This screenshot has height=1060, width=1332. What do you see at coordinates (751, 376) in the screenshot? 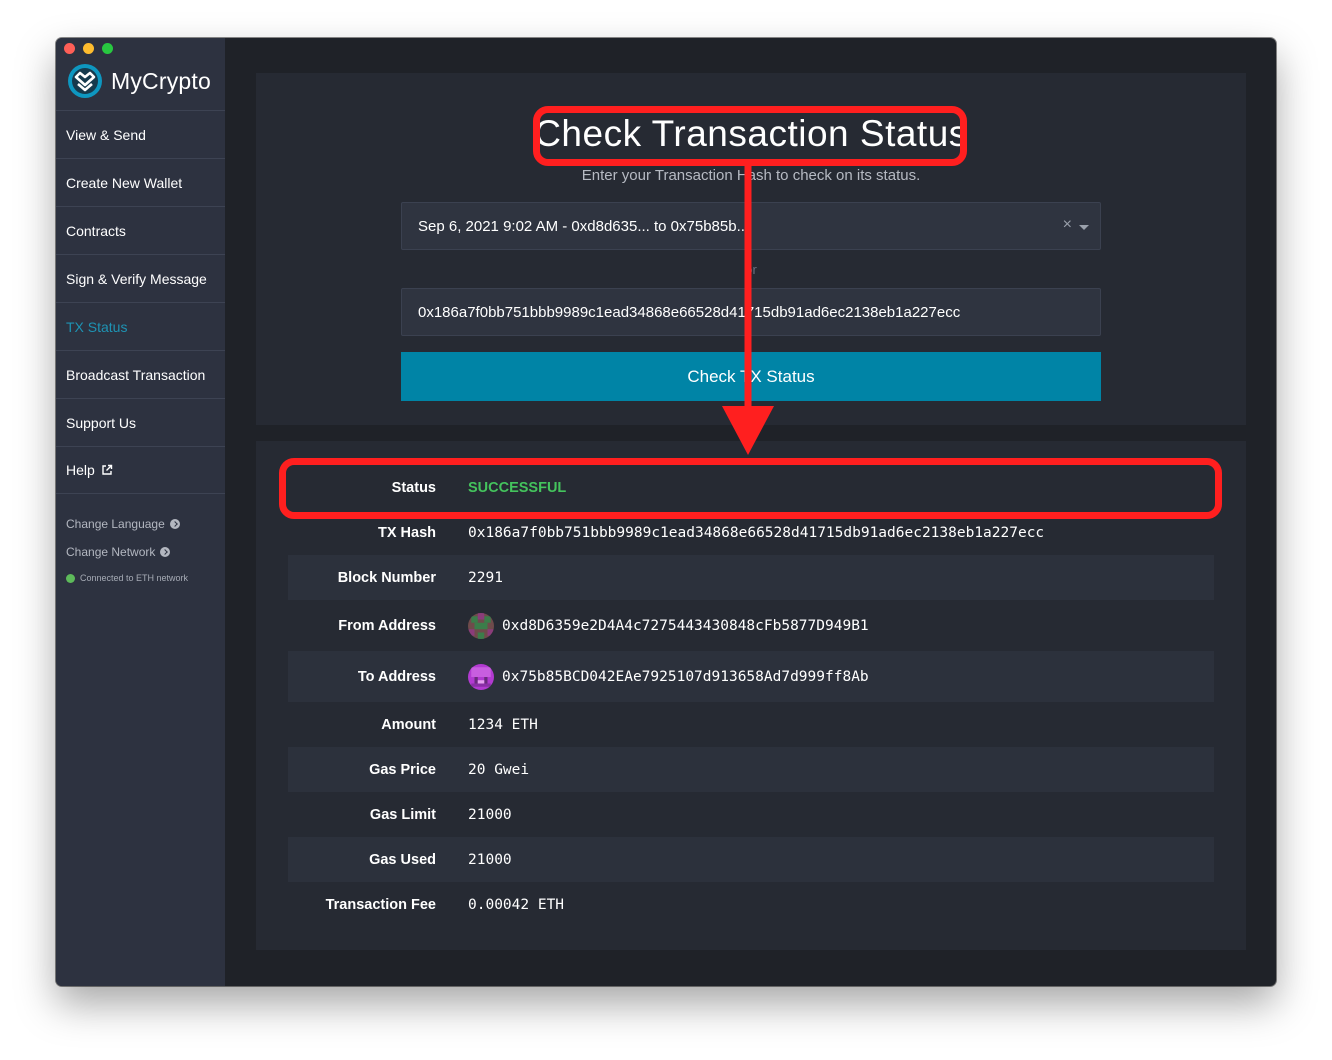
I see `check-tx-status-button: Check TX Status` at bounding box center [751, 376].